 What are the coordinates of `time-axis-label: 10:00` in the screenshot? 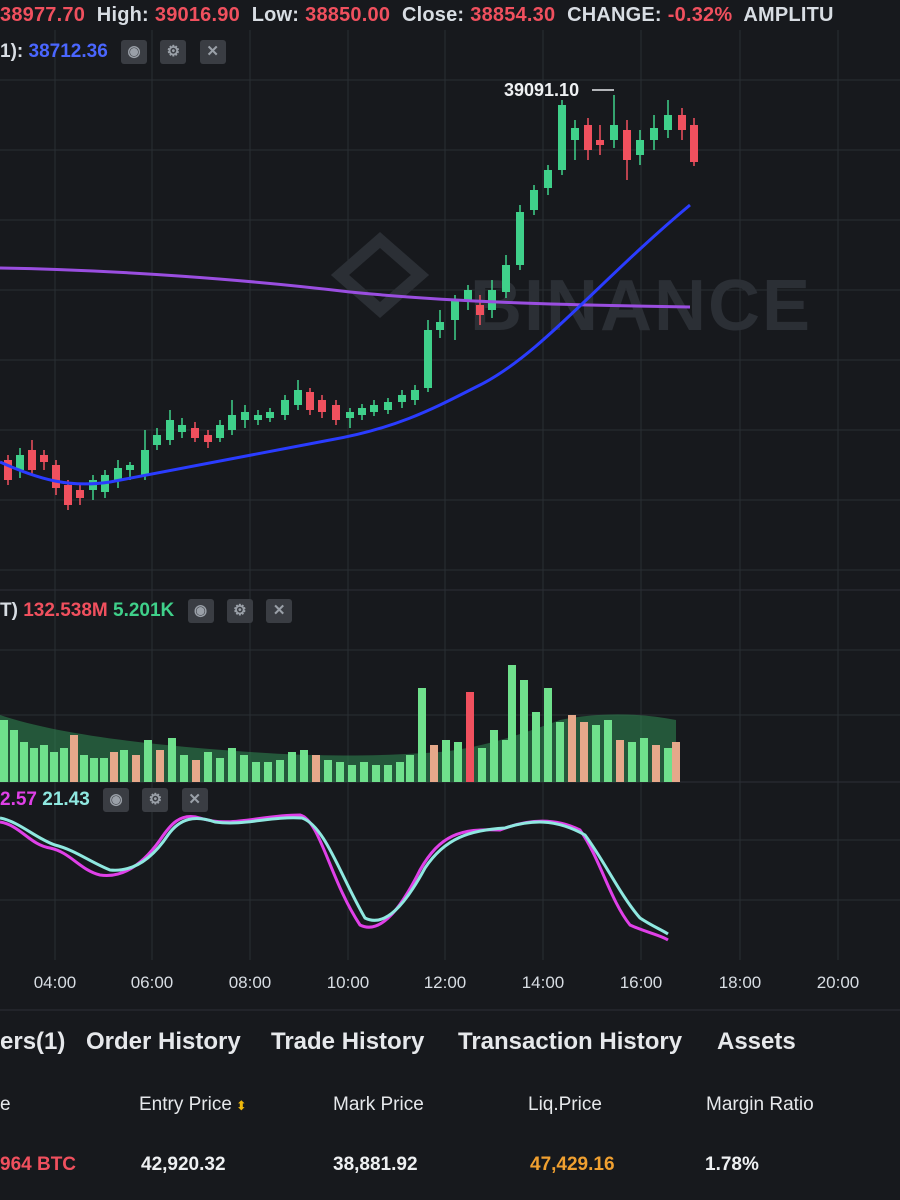 It's located at (348, 982).